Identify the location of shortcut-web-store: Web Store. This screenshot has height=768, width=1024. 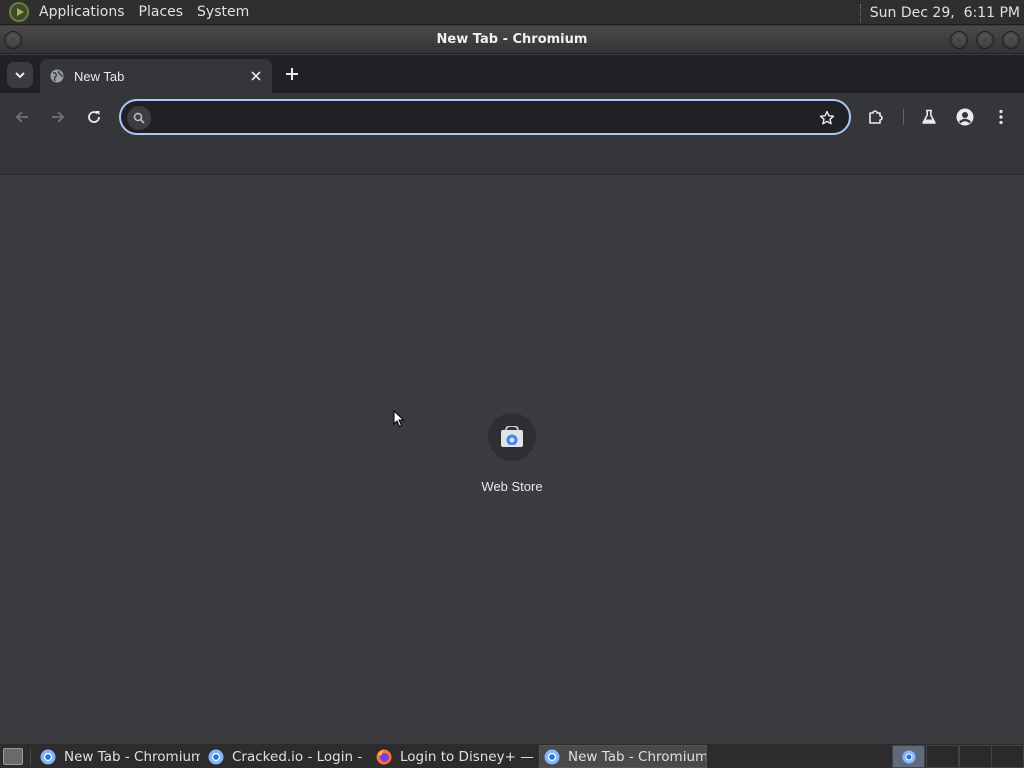
(512, 455).